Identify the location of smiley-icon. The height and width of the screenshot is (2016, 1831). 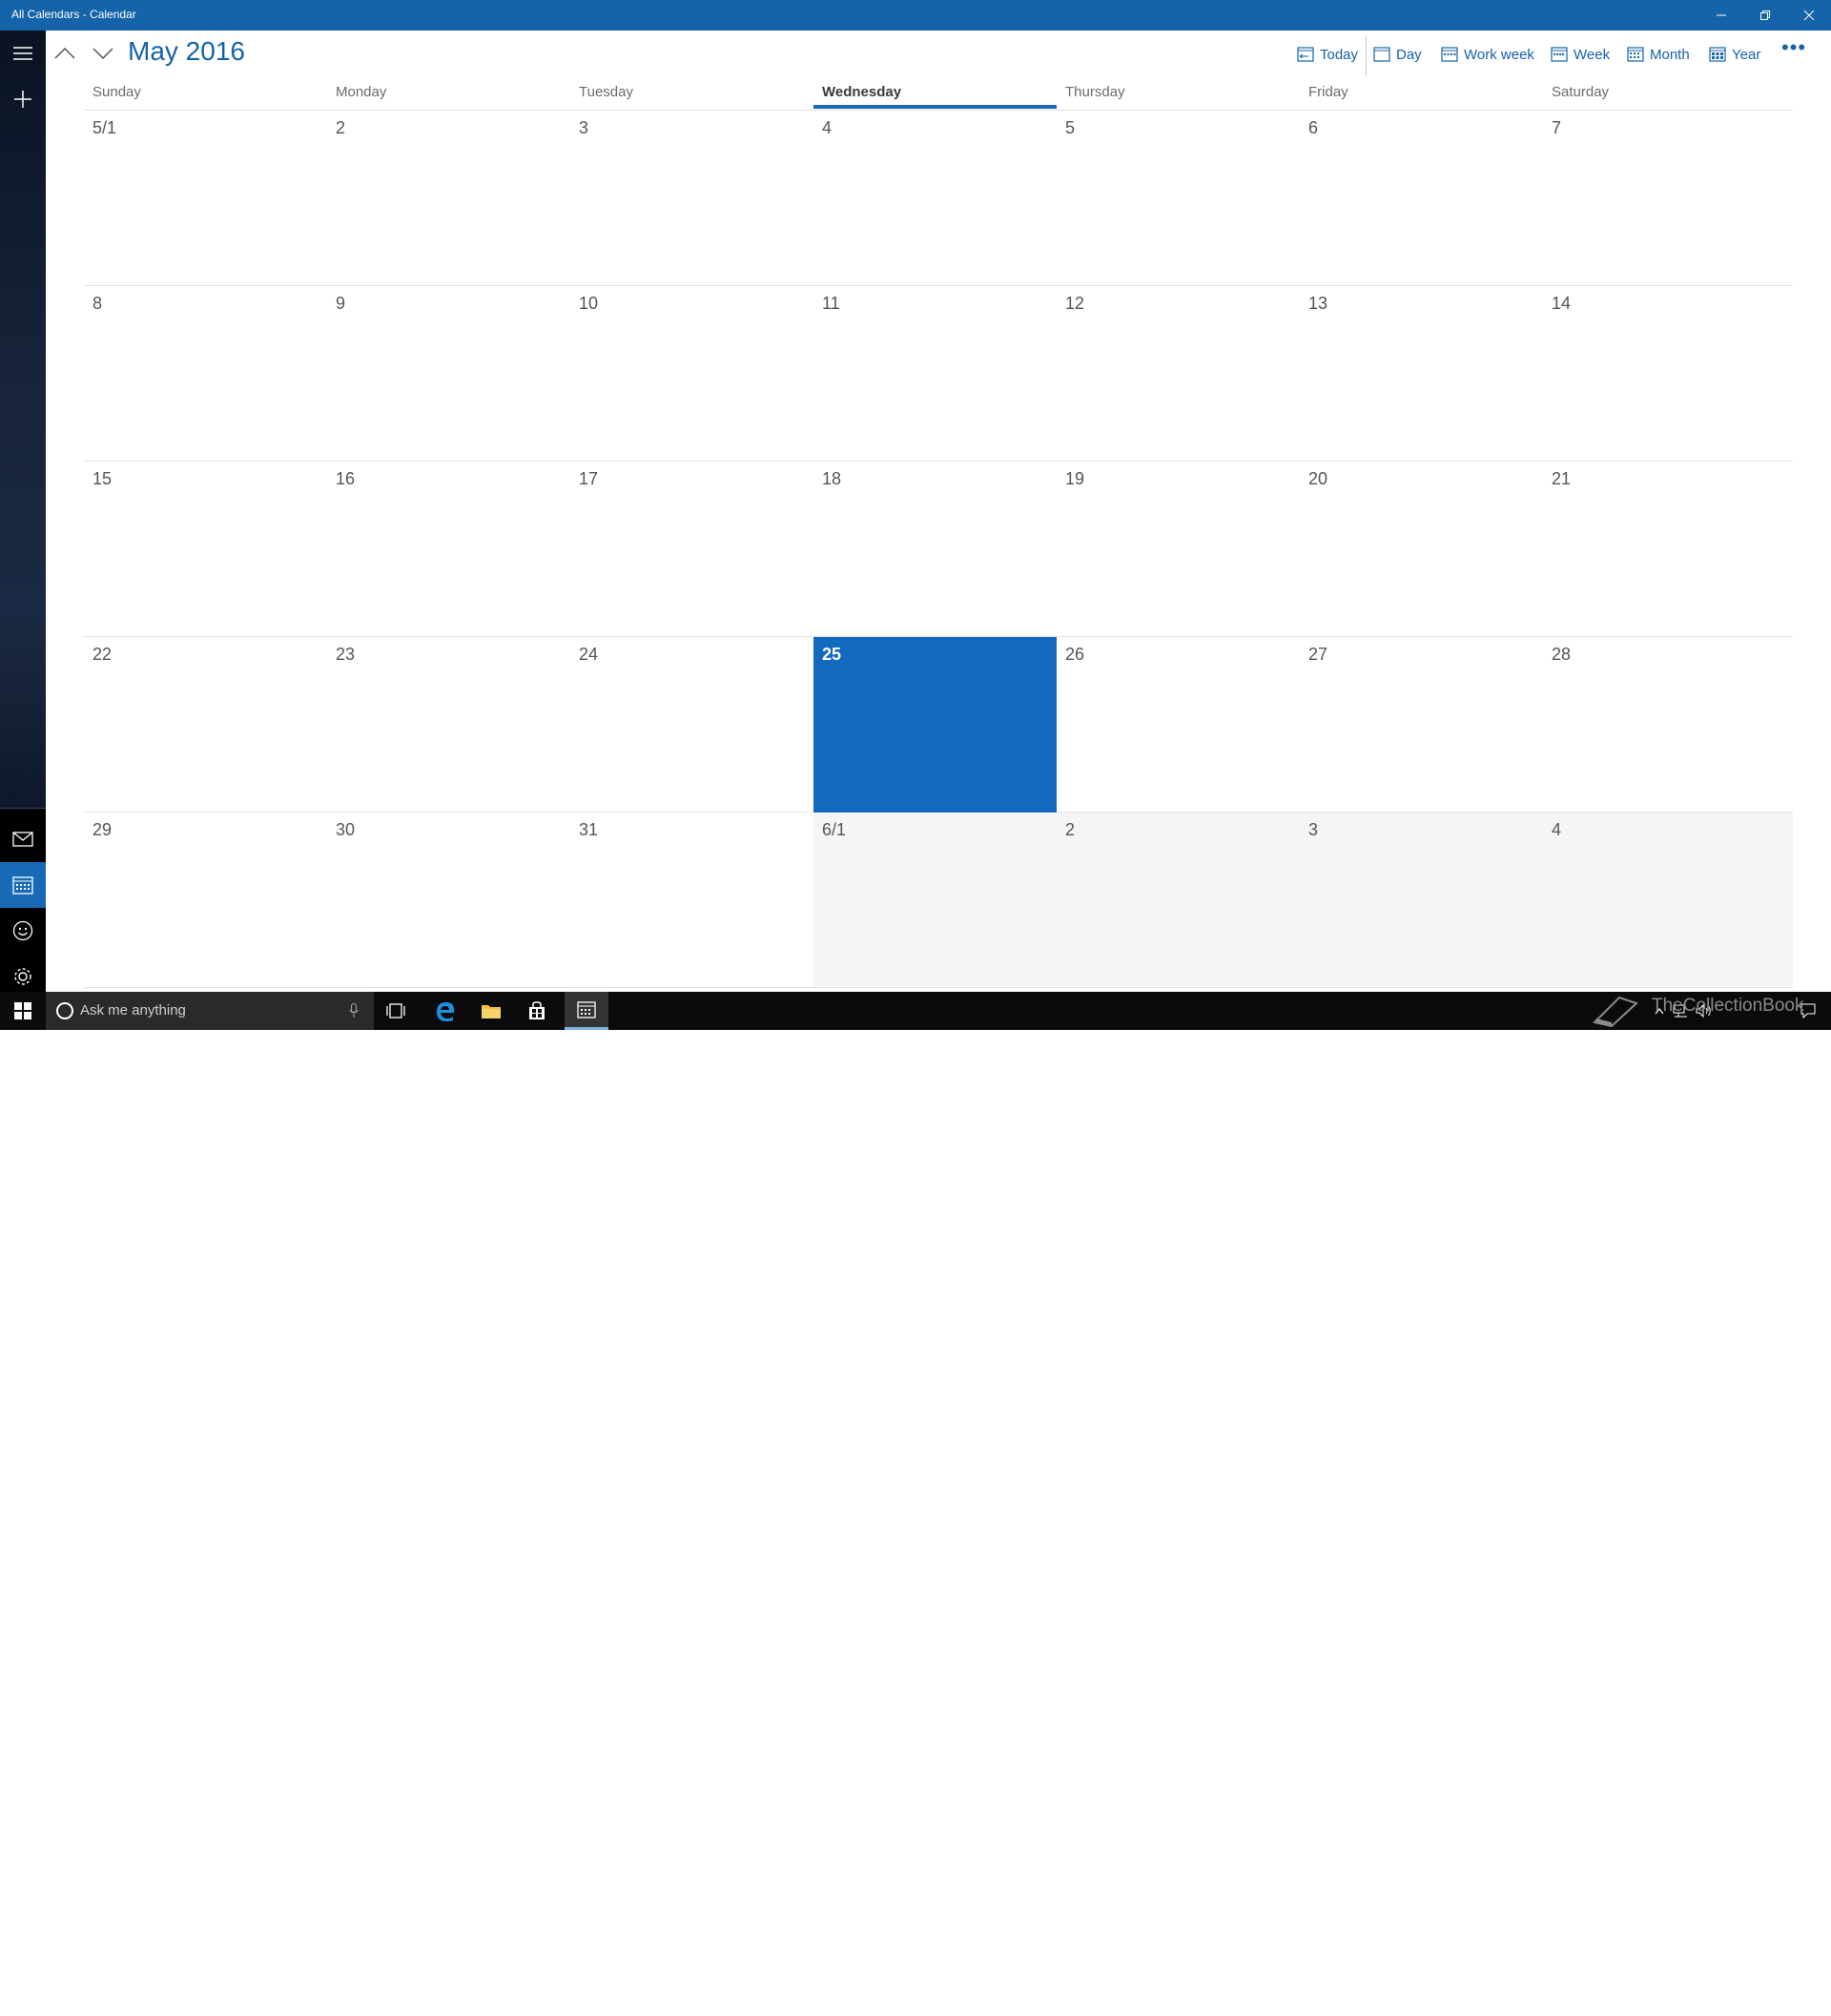
(22, 930).